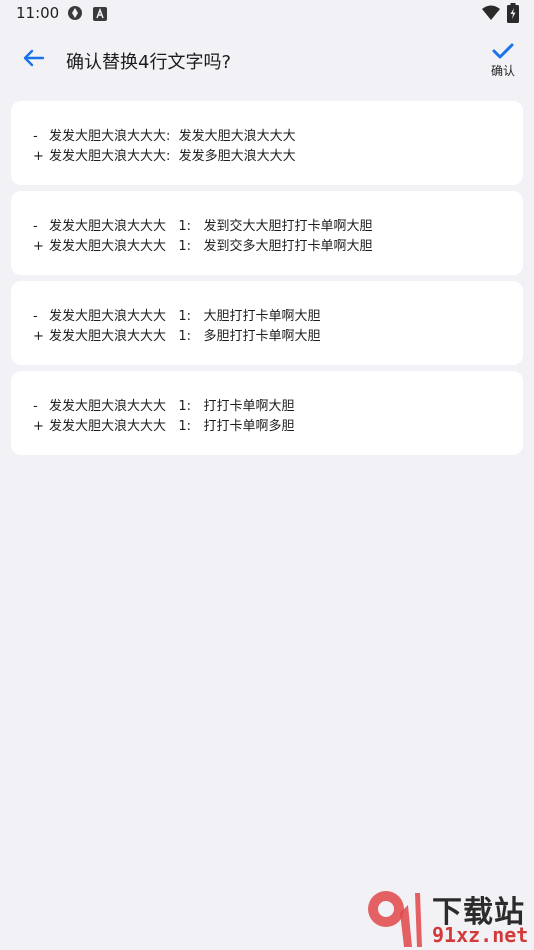 The height and width of the screenshot is (950, 534). I want to click on status-time: 11:00, so click(38, 13).